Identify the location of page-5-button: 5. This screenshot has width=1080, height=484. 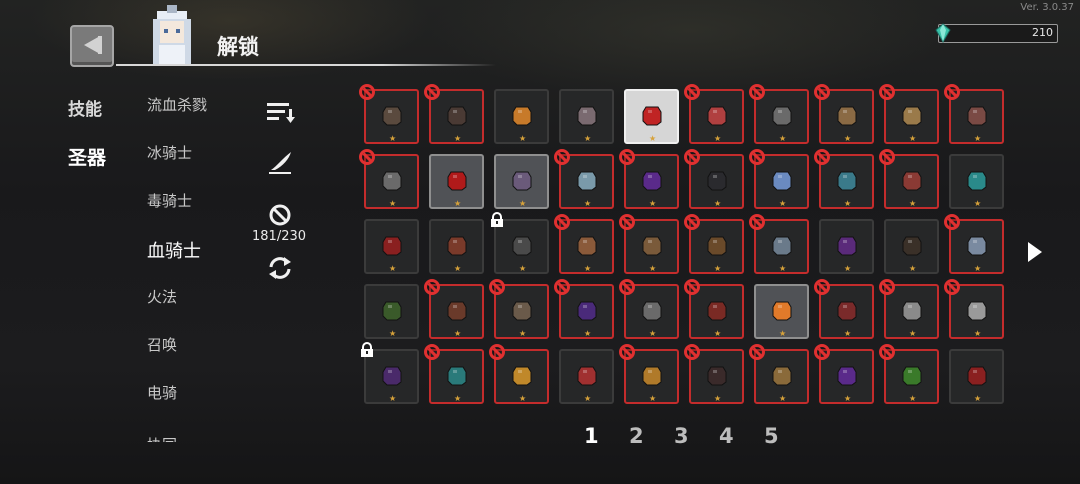
(771, 436).